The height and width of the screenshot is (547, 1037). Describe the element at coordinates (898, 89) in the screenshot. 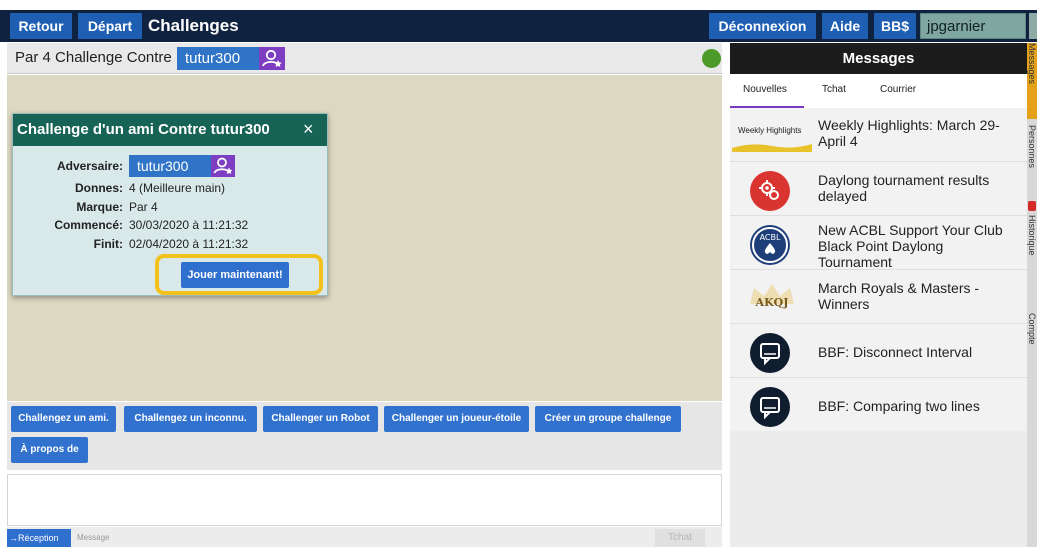

I see `tab-mail: Courrier` at that location.